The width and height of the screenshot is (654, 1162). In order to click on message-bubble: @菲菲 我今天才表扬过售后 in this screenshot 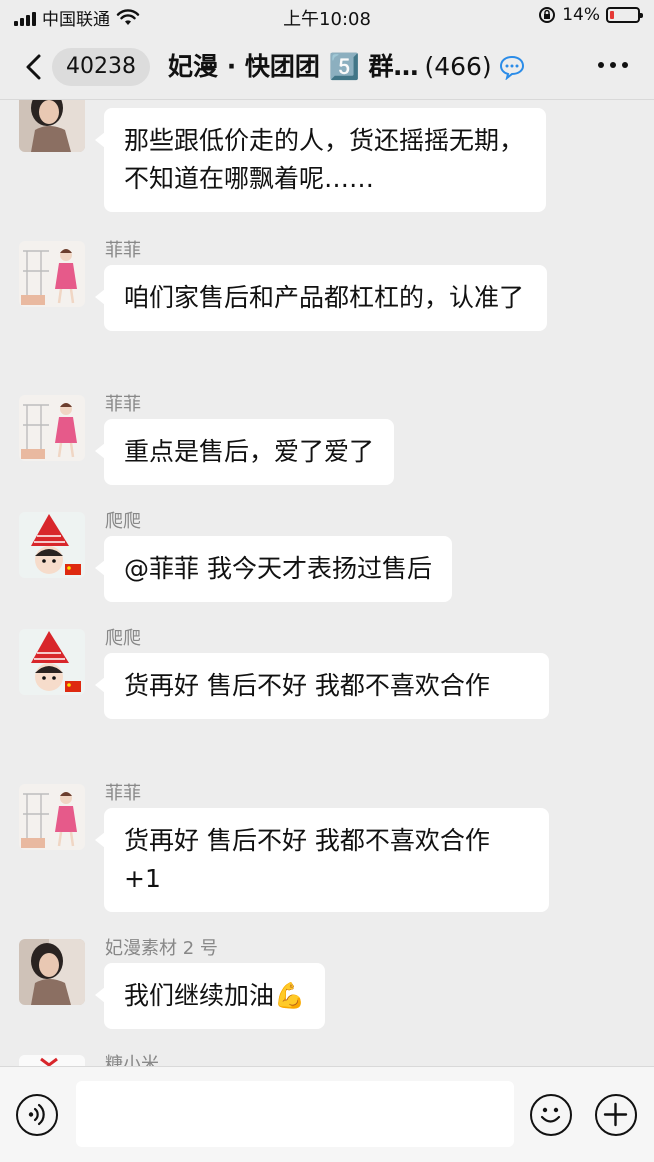, I will do `click(273, 569)`.